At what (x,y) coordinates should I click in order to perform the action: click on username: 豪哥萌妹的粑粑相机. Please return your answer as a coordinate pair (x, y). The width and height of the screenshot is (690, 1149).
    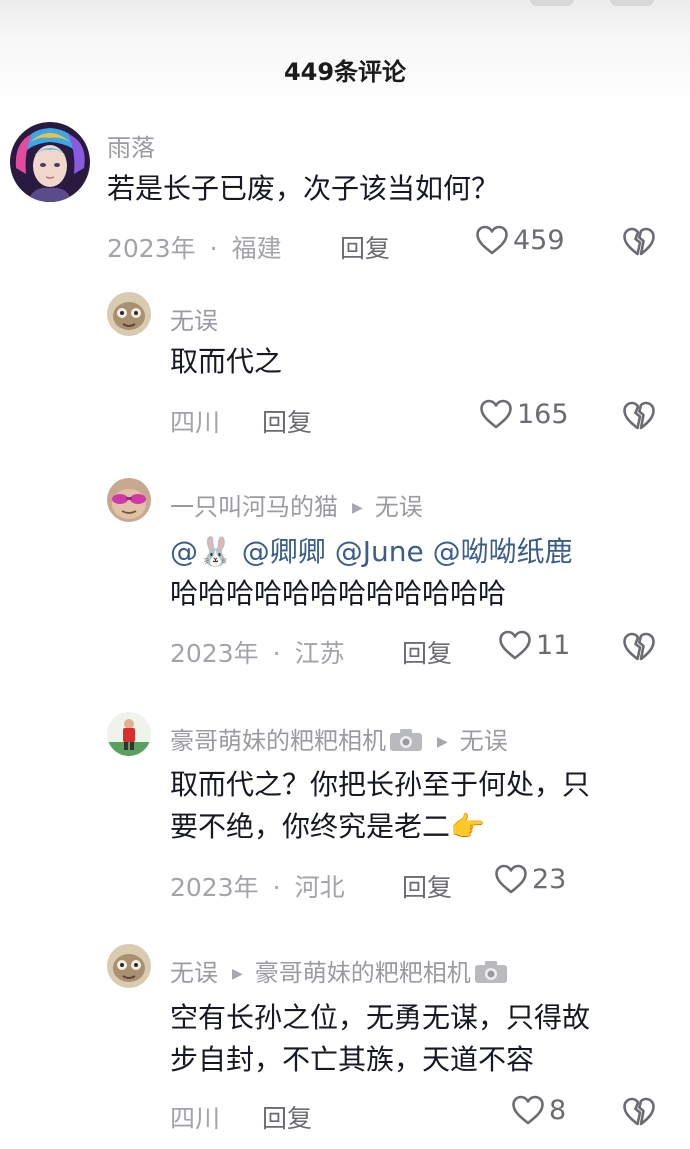
    Looking at the image, I should click on (278, 741).